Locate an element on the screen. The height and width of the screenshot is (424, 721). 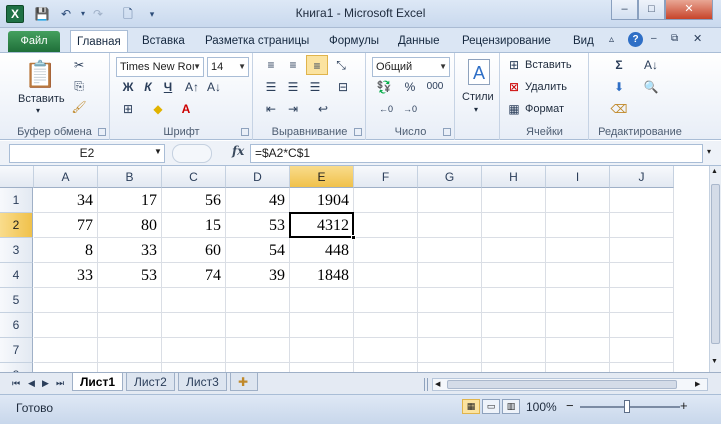
row-header-4: 4 is located at coordinates (16, 275).